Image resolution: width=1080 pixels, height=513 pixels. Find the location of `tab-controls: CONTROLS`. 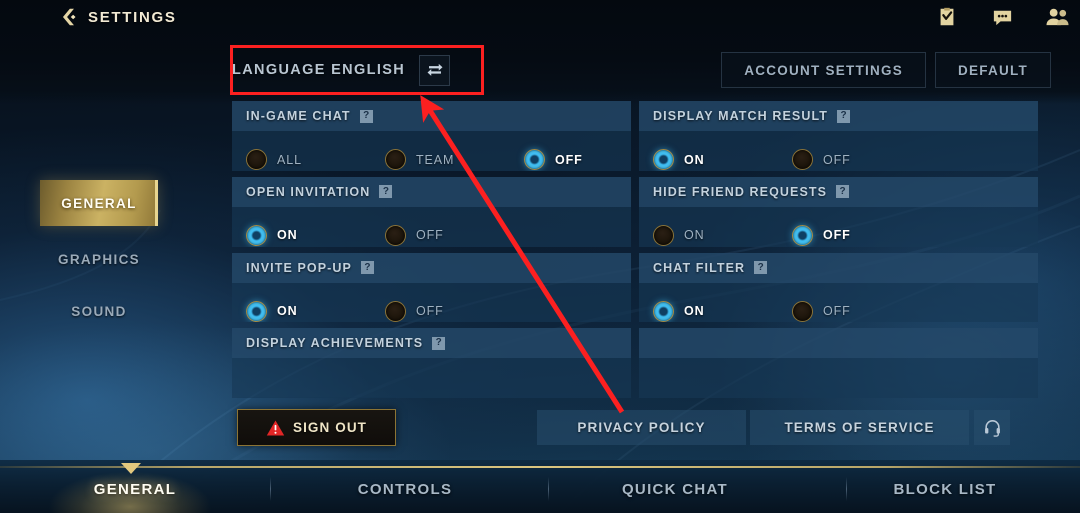

tab-controls: CONTROLS is located at coordinates (405, 486).